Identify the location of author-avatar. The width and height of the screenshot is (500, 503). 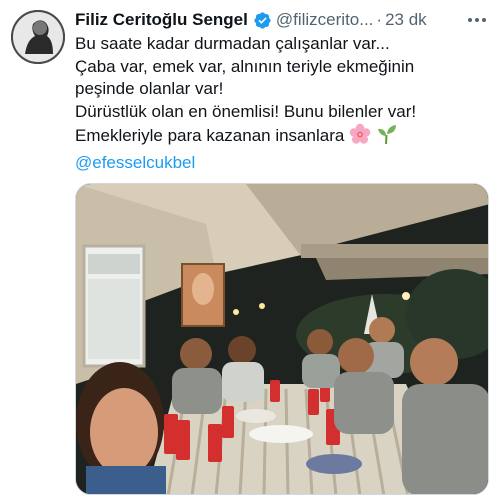
(38, 37).